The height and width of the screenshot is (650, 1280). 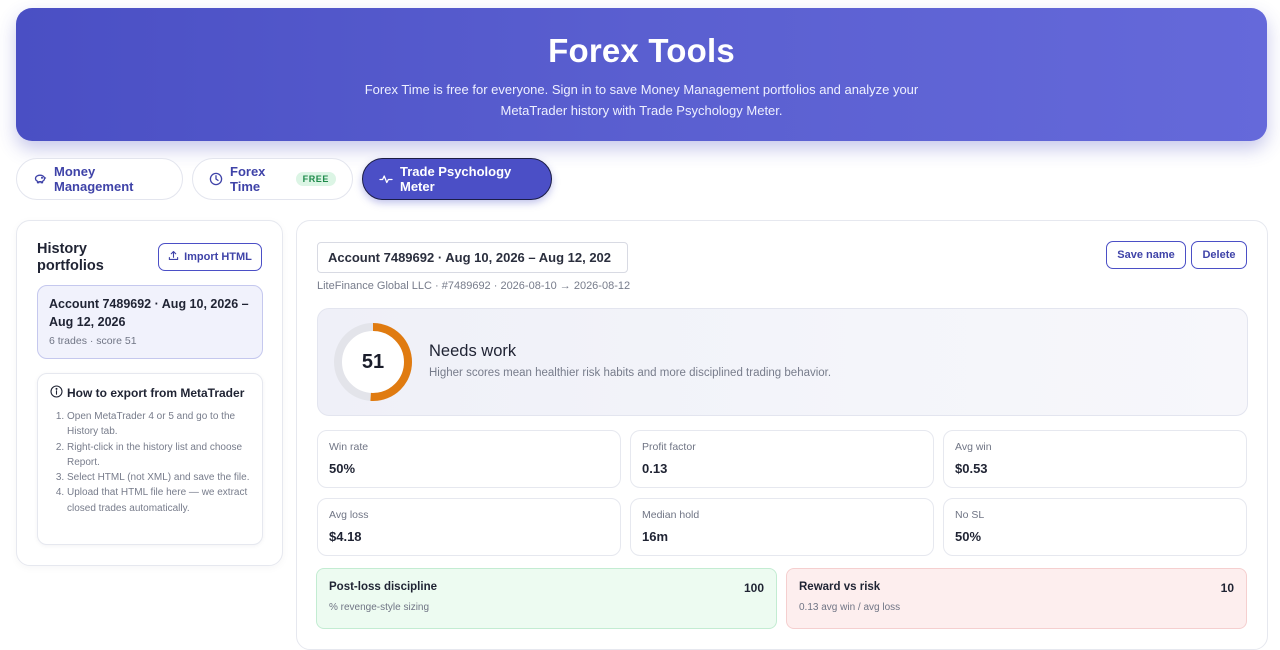 I want to click on stat-no-sl: No SL 50%, so click(x=1095, y=527).